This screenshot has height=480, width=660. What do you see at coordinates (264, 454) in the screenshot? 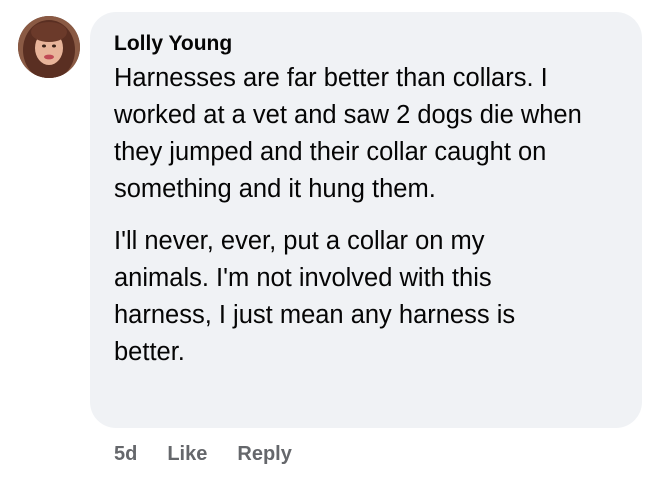
I see `reply-button: Reply` at bounding box center [264, 454].